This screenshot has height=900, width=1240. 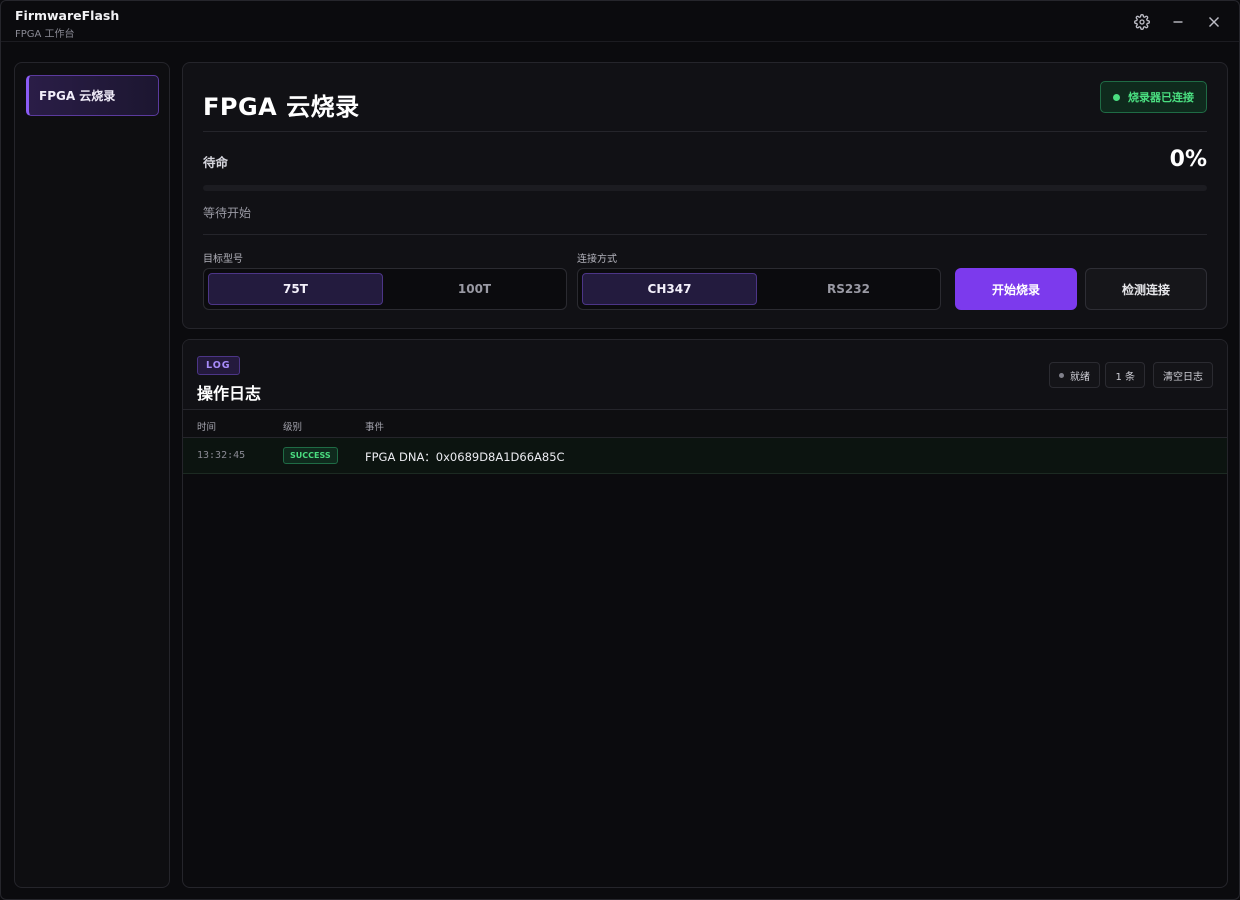 I want to click on detect-connection-button: 检测连接, so click(x=1146, y=289).